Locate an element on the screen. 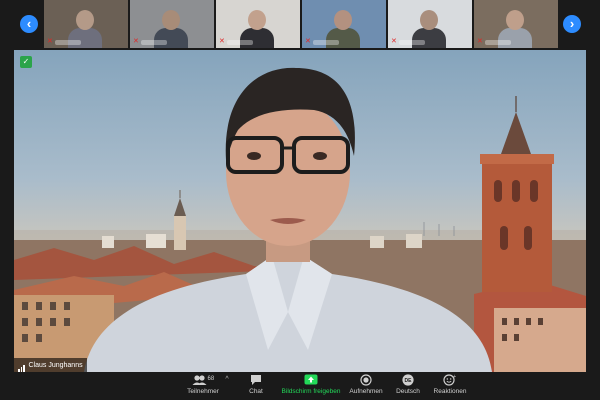  participant-strip: ‹ ✕ ✕ ✕ ✕ ✕ ✕ › is located at coordinates (300, 25).